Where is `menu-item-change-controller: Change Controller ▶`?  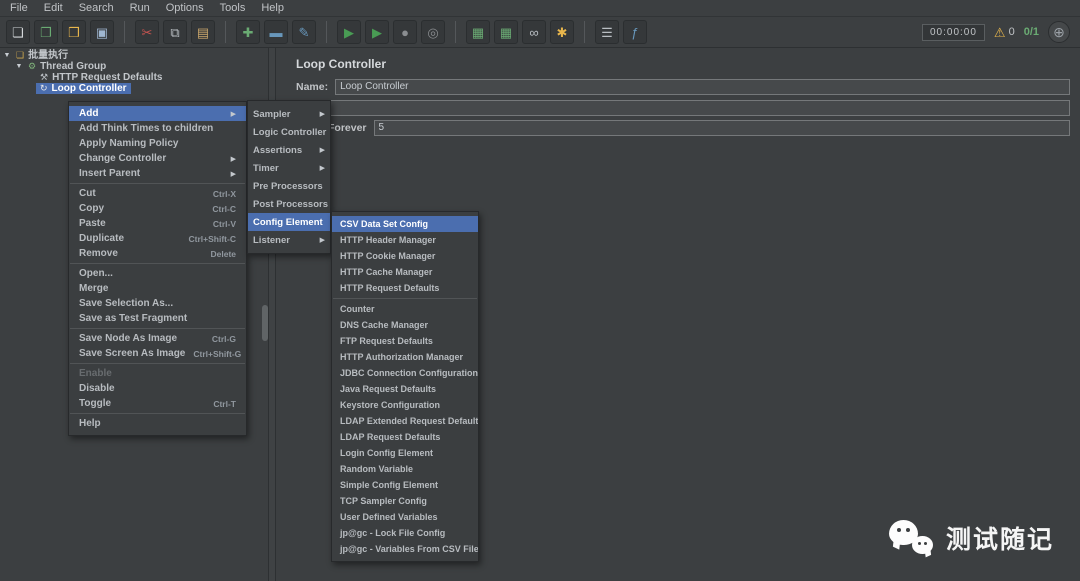 menu-item-change-controller: Change Controller ▶ is located at coordinates (157, 158).